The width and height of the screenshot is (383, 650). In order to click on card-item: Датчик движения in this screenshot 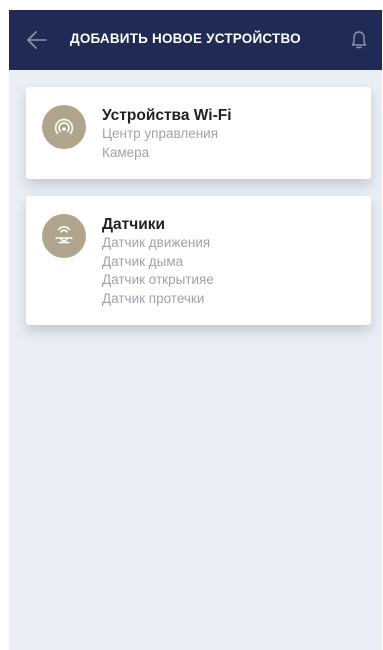, I will do `click(156, 242)`.